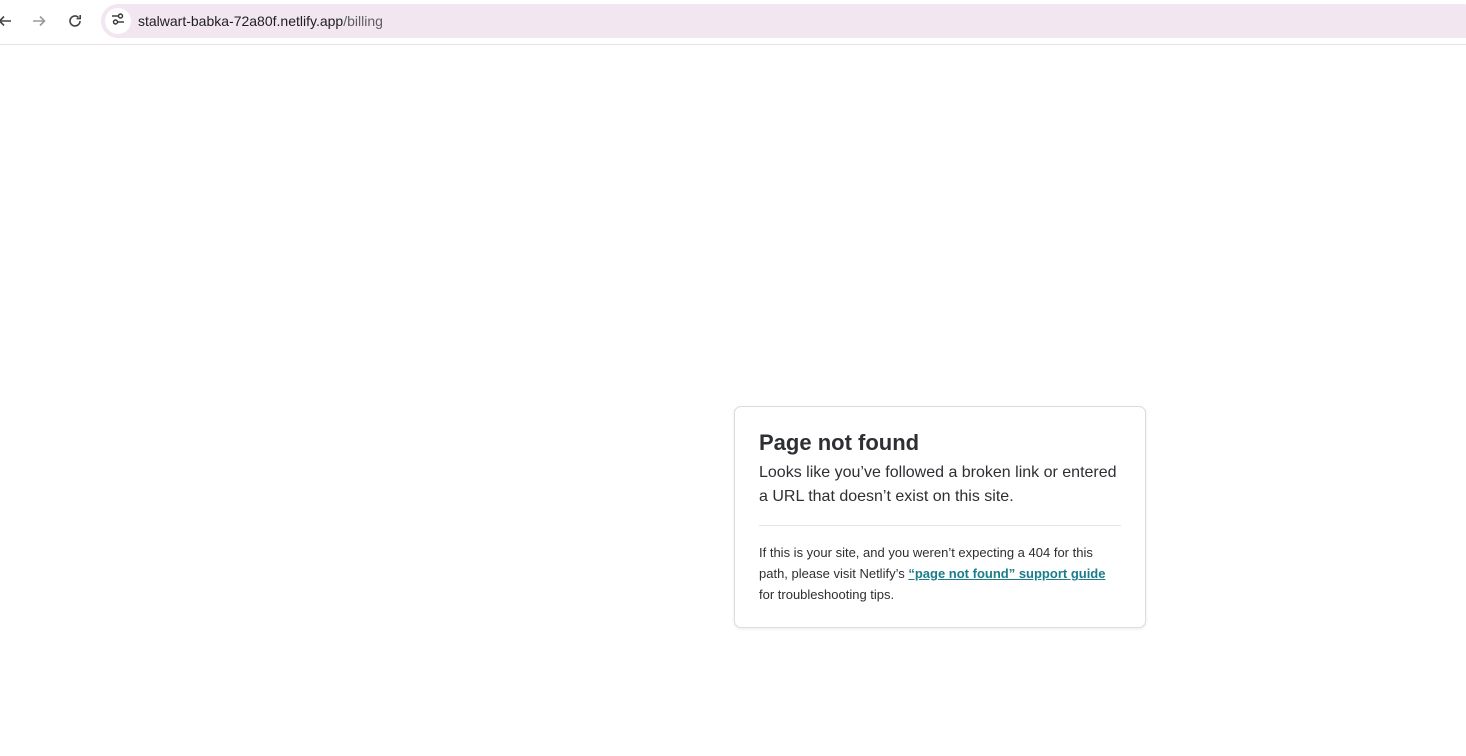  What do you see at coordinates (827, 594) in the screenshot?
I see `help-text-suffix: for troubleshooting tips.` at bounding box center [827, 594].